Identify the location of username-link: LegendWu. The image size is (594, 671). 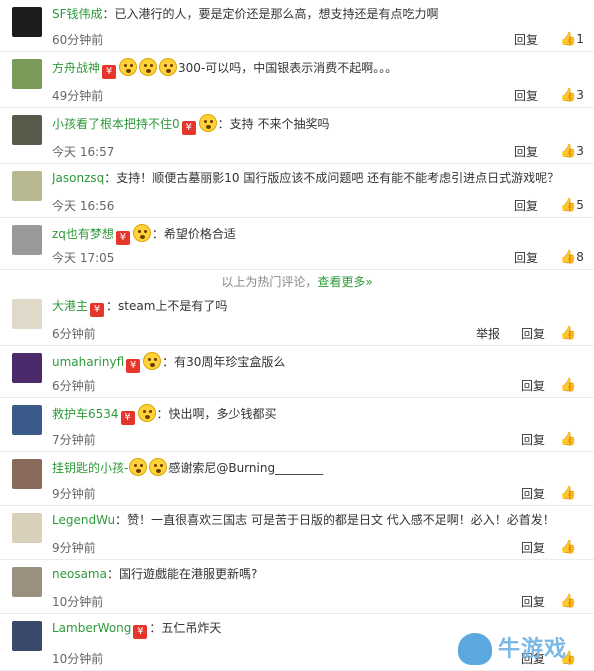
(83, 520).